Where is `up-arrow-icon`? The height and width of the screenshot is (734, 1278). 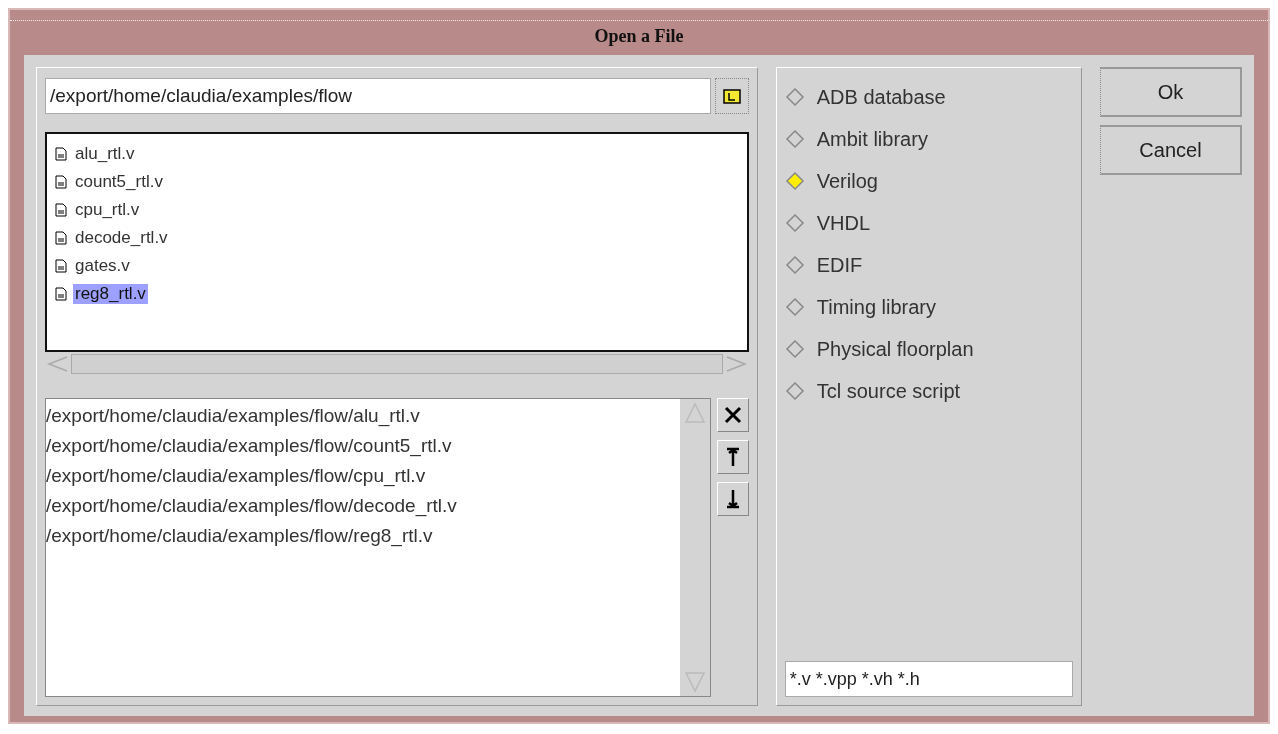
up-arrow-icon is located at coordinates (694, 413).